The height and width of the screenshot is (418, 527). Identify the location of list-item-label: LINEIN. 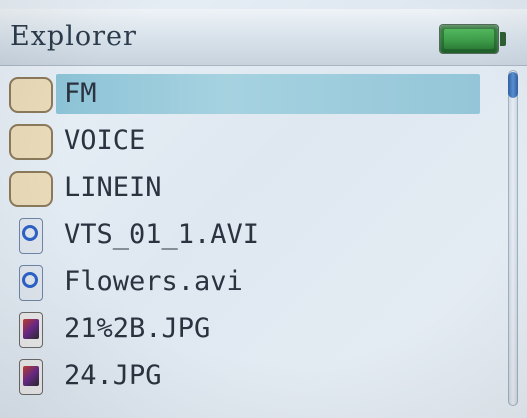
(113, 187).